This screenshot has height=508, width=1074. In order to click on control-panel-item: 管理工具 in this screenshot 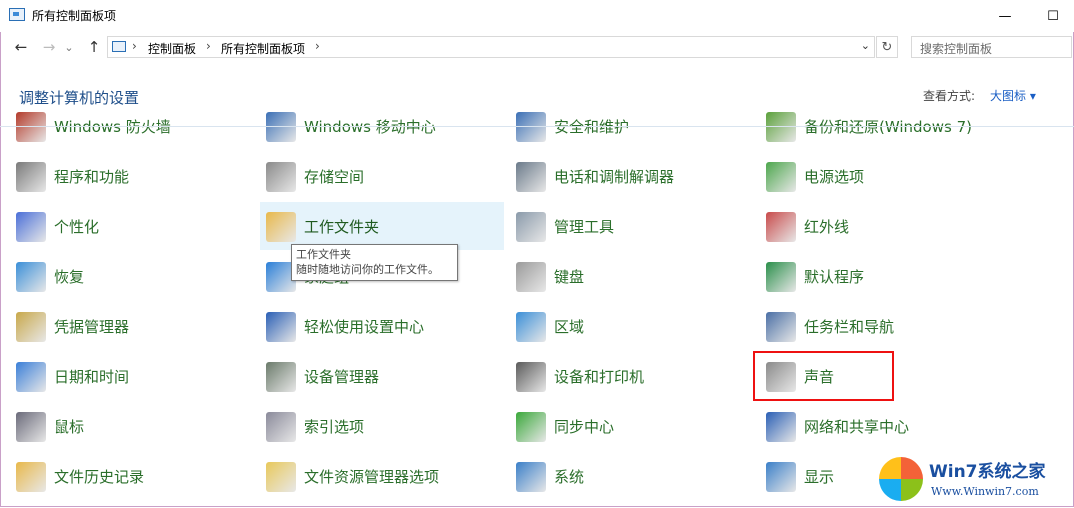, I will do `click(630, 226)`.